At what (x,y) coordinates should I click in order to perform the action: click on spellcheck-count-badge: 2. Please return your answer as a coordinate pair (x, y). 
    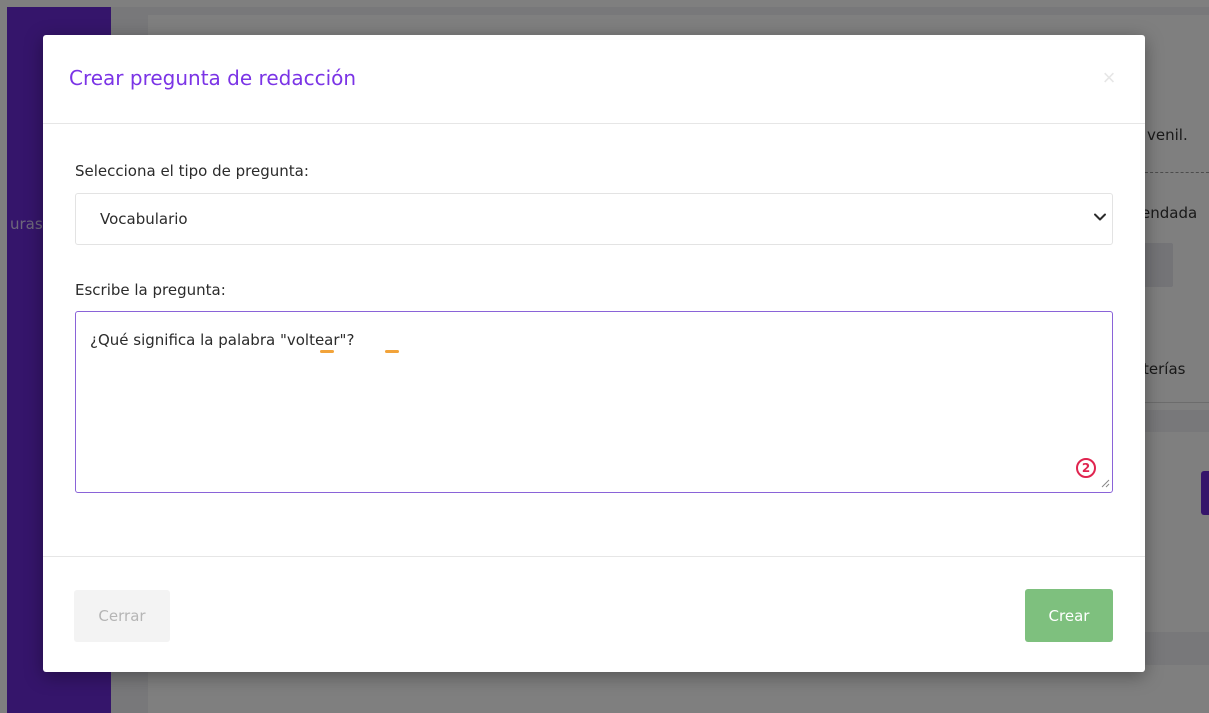
    Looking at the image, I should click on (1086, 468).